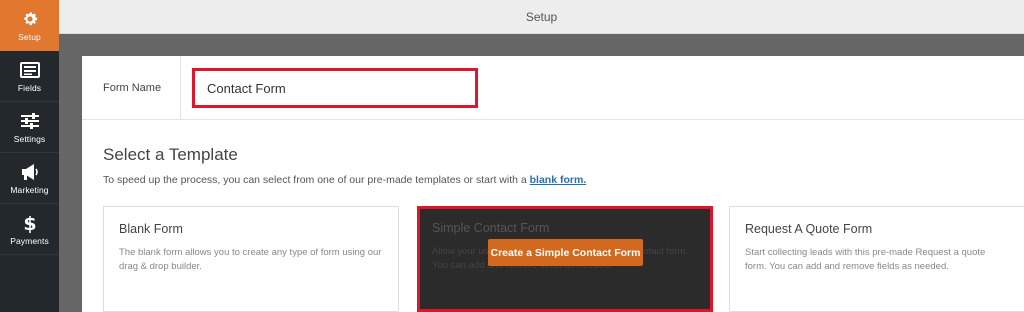  I want to click on sidebar-item-settings: Settings, so click(29, 127).